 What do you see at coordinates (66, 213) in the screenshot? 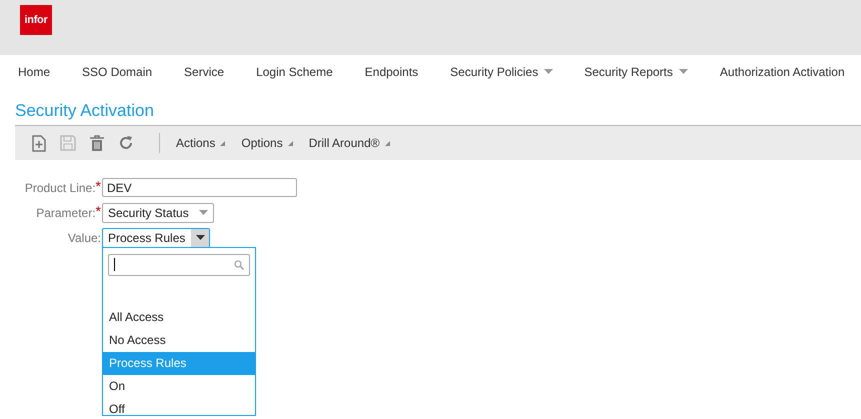
I see `field-label: Parameter:` at bounding box center [66, 213].